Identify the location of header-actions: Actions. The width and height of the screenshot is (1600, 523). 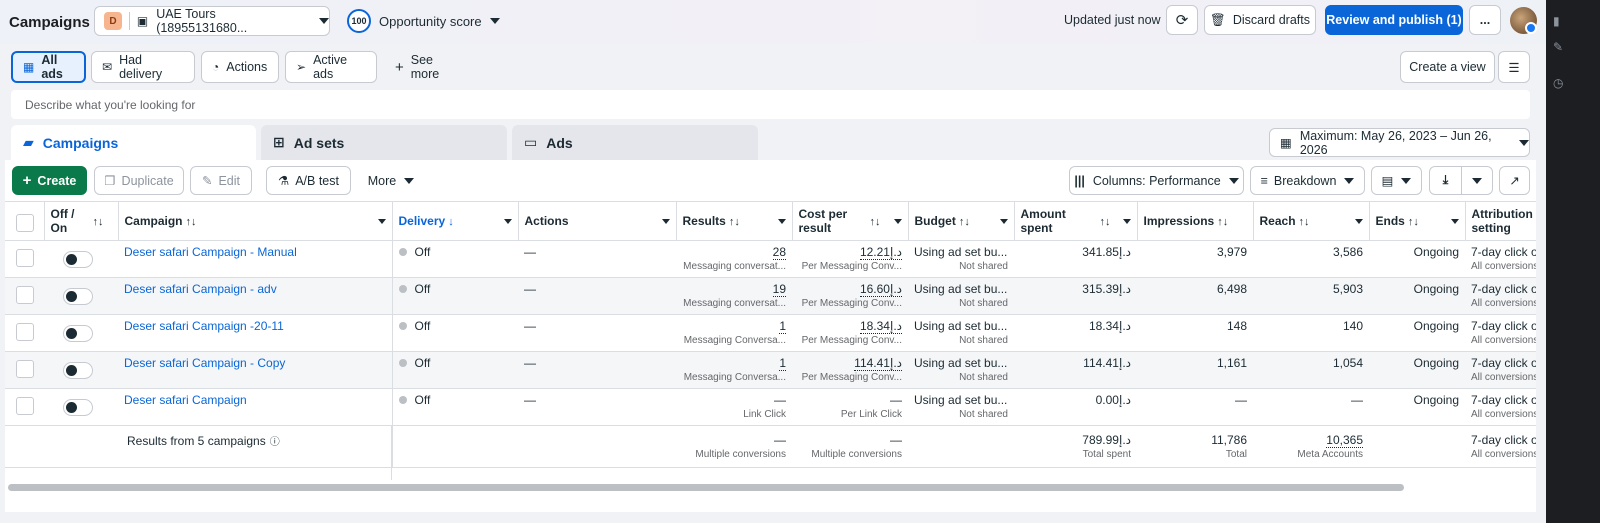
(597, 221).